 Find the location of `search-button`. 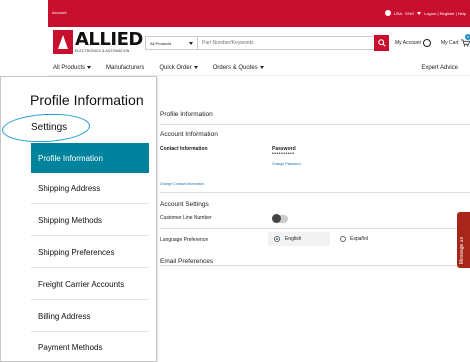

search-button is located at coordinates (381, 43).